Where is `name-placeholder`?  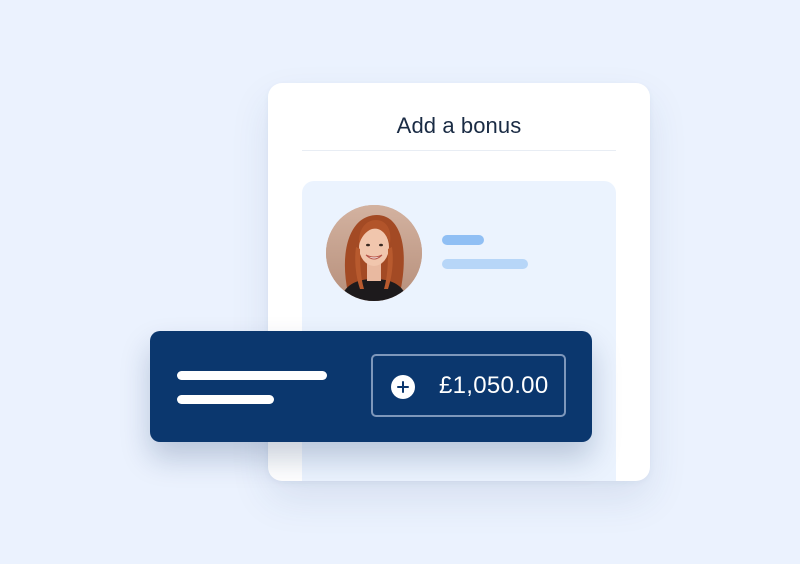
name-placeholder is located at coordinates (463, 240).